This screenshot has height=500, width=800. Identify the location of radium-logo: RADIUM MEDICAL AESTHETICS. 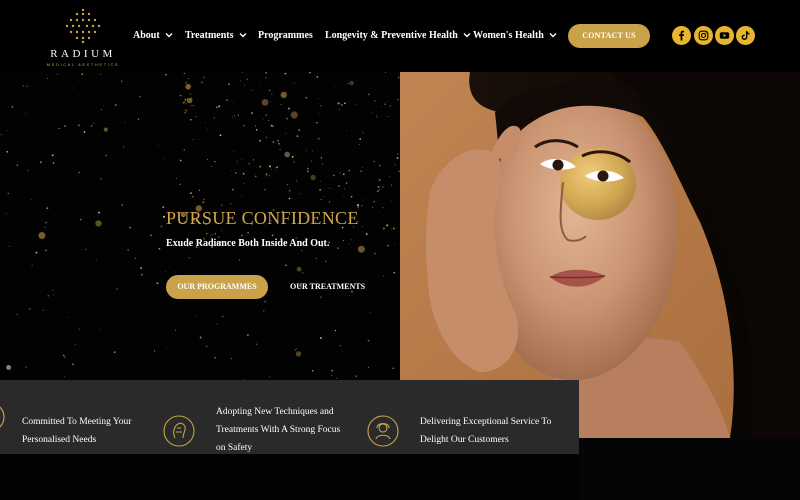
(83, 37).